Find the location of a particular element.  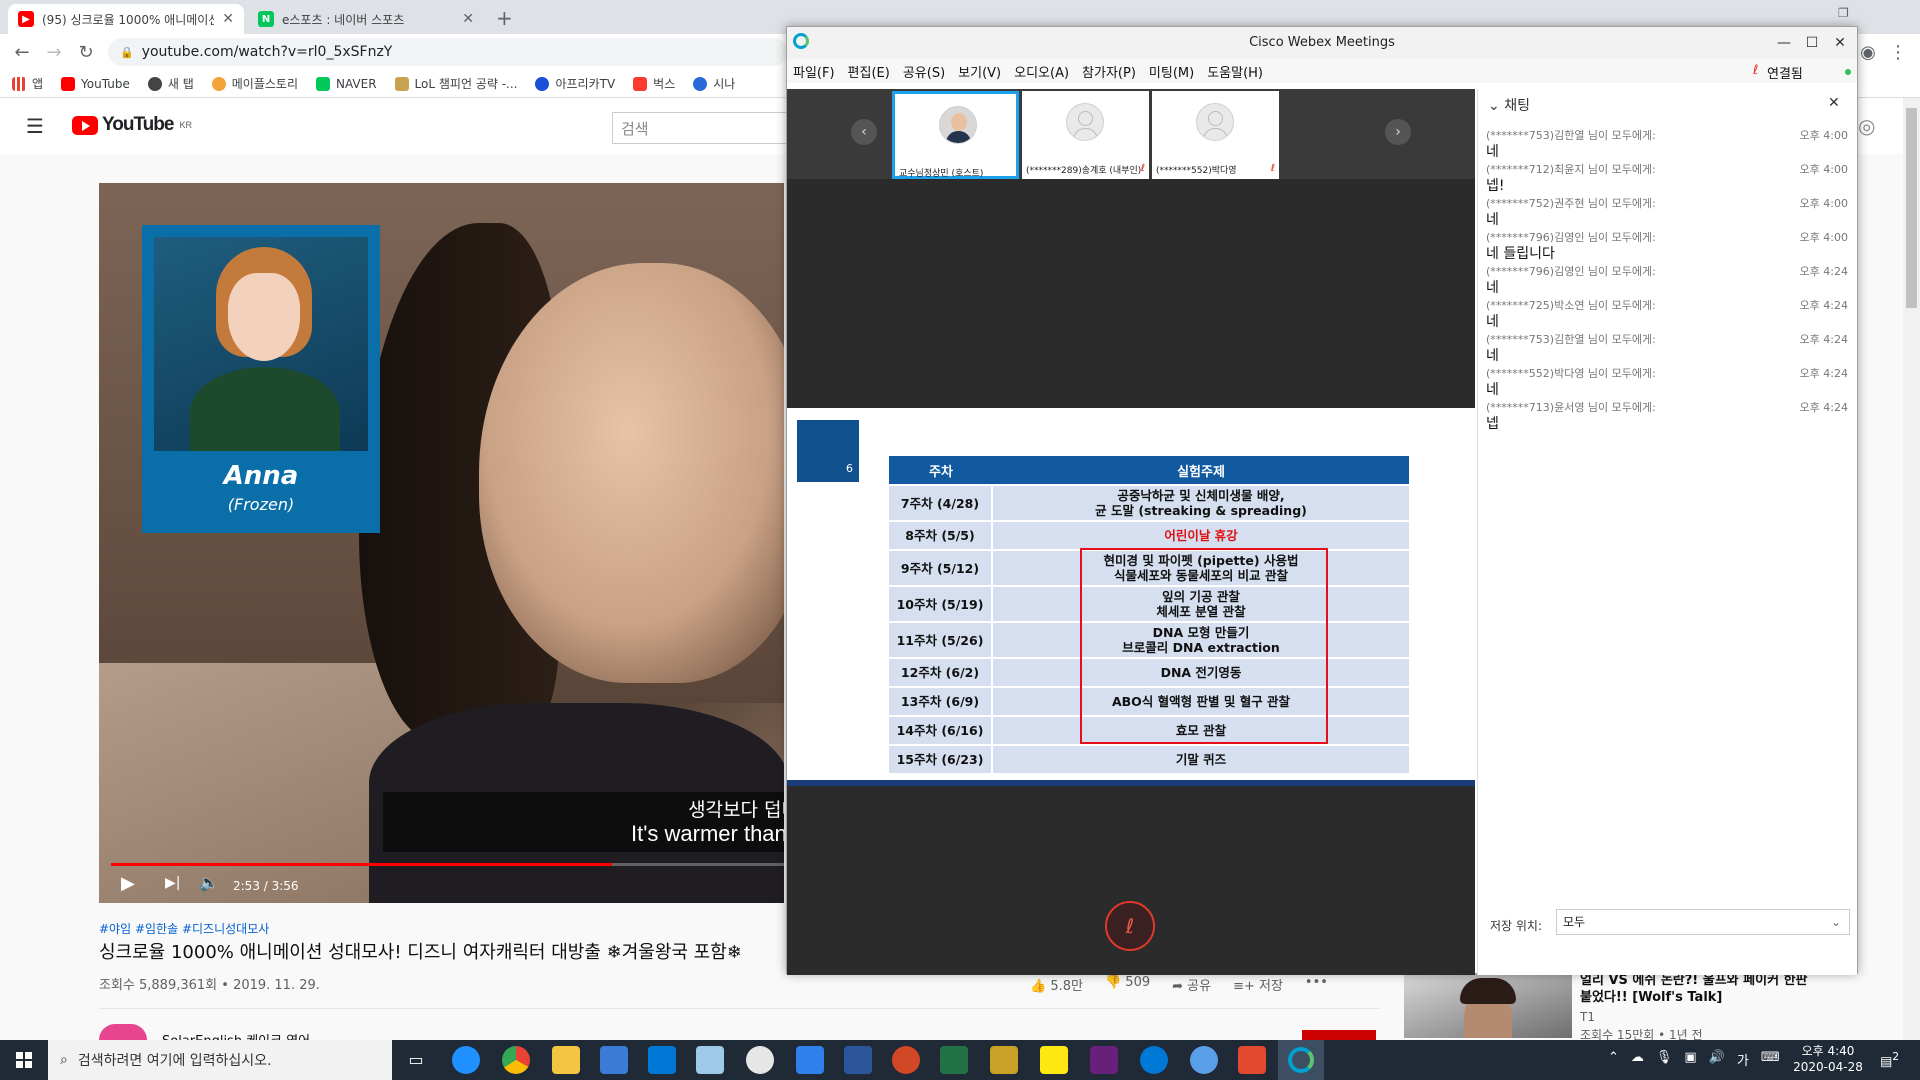

address-bar: 🔒 youtube.com/watch?v=rl0_5xSFnzY is located at coordinates (448, 52).